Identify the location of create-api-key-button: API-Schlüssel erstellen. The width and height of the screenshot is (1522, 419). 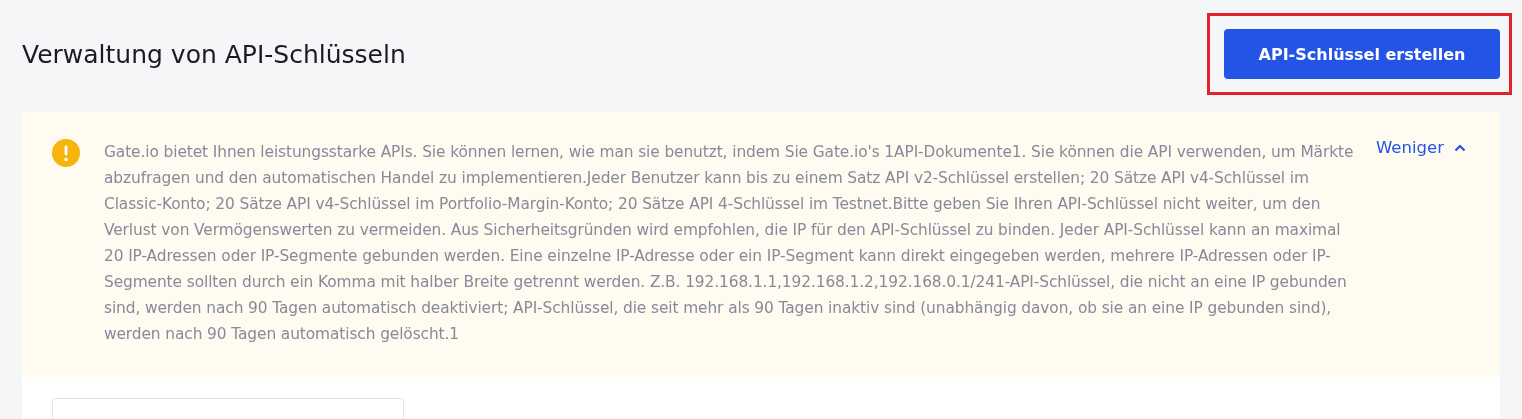
(1362, 54).